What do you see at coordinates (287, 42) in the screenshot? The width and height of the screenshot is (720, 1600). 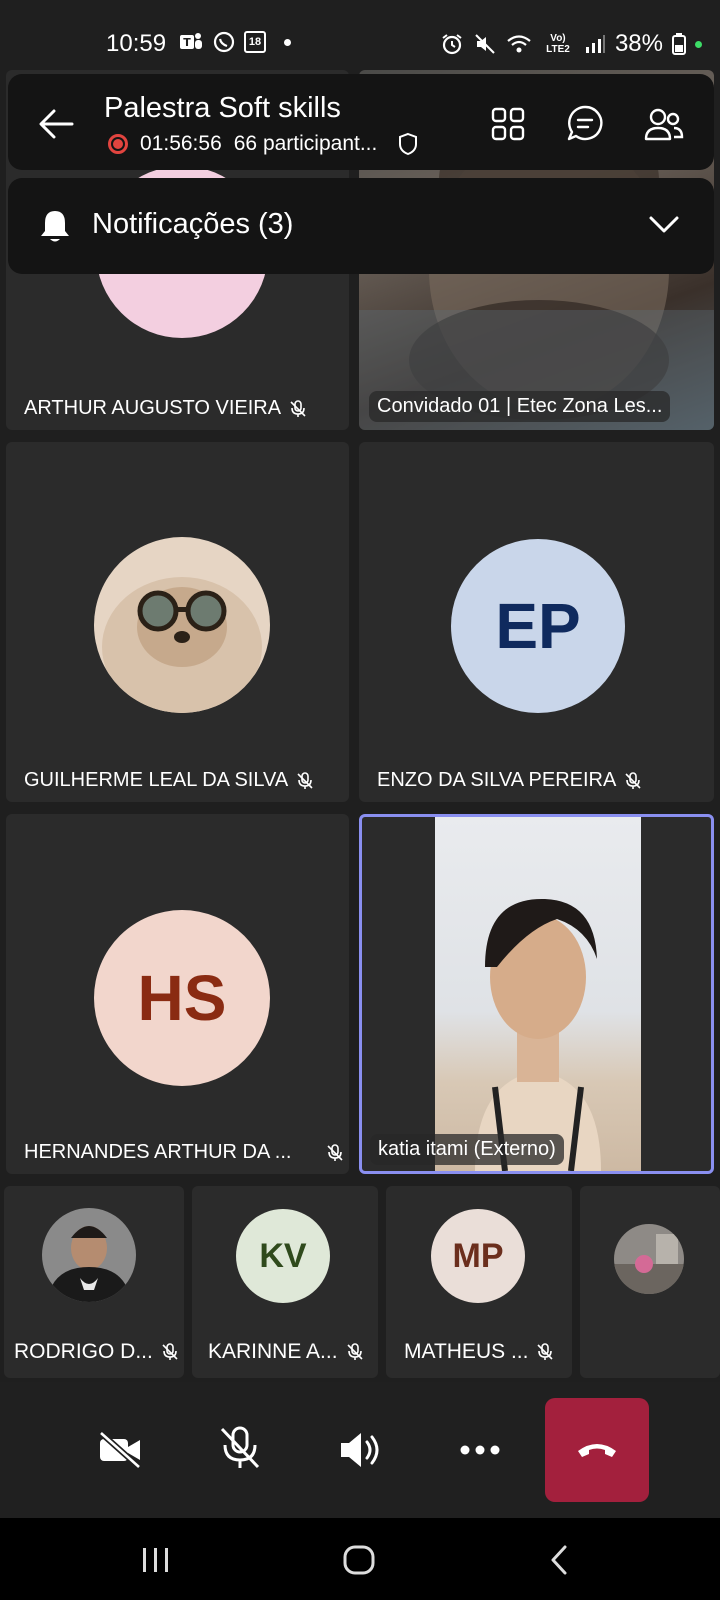 I see `more-notifications-dot` at bounding box center [287, 42].